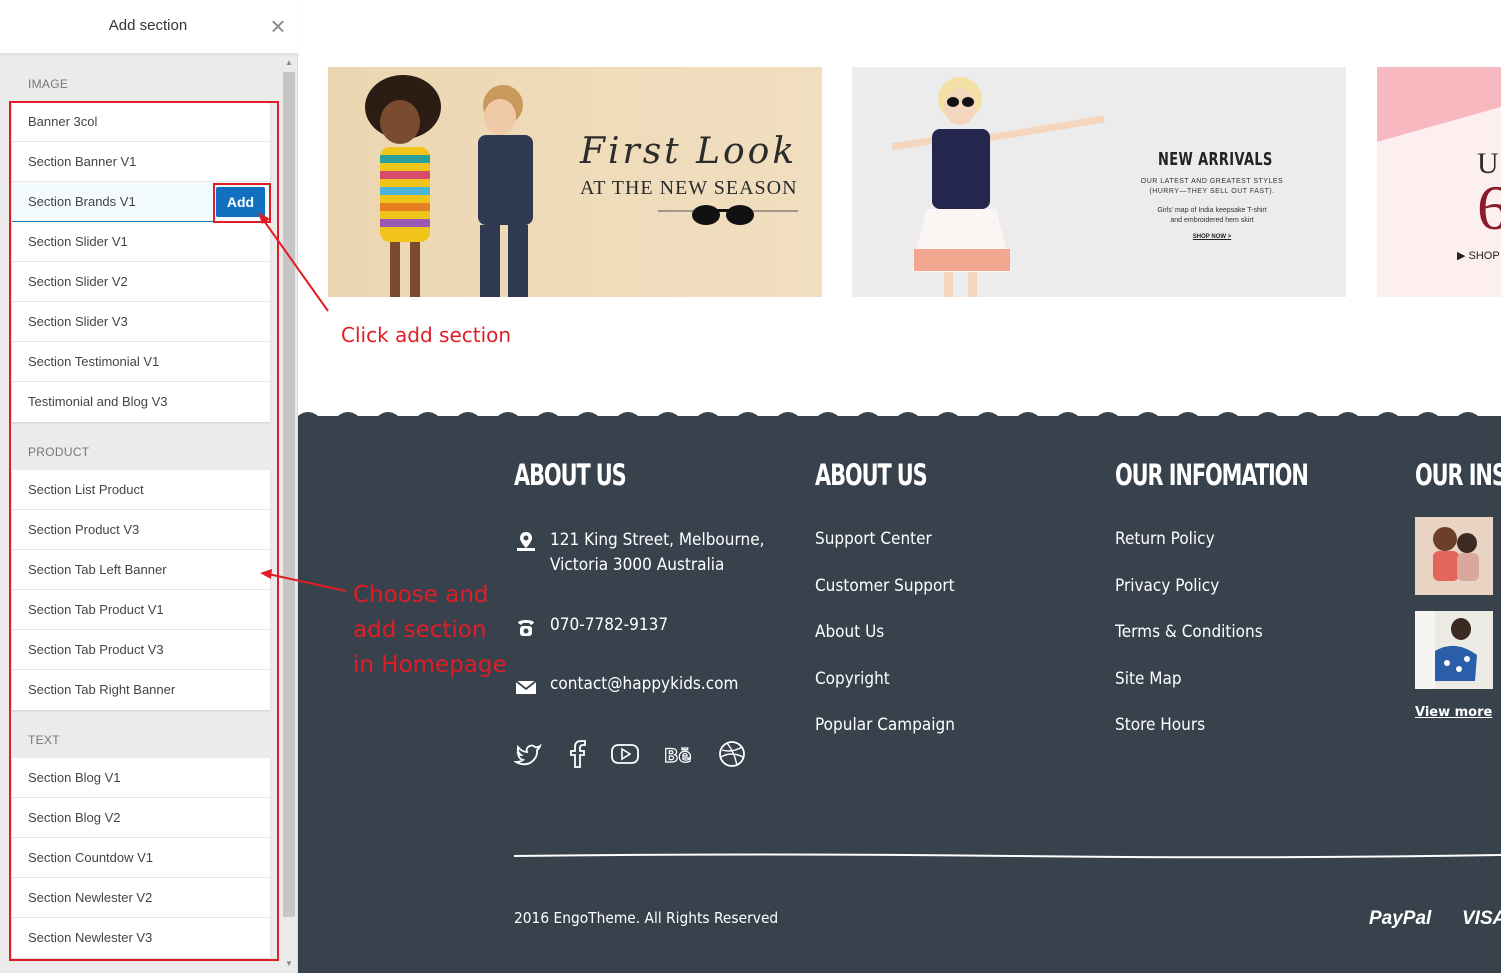  What do you see at coordinates (421, 595) in the screenshot?
I see `annotation-choose-line1: Choose and` at bounding box center [421, 595].